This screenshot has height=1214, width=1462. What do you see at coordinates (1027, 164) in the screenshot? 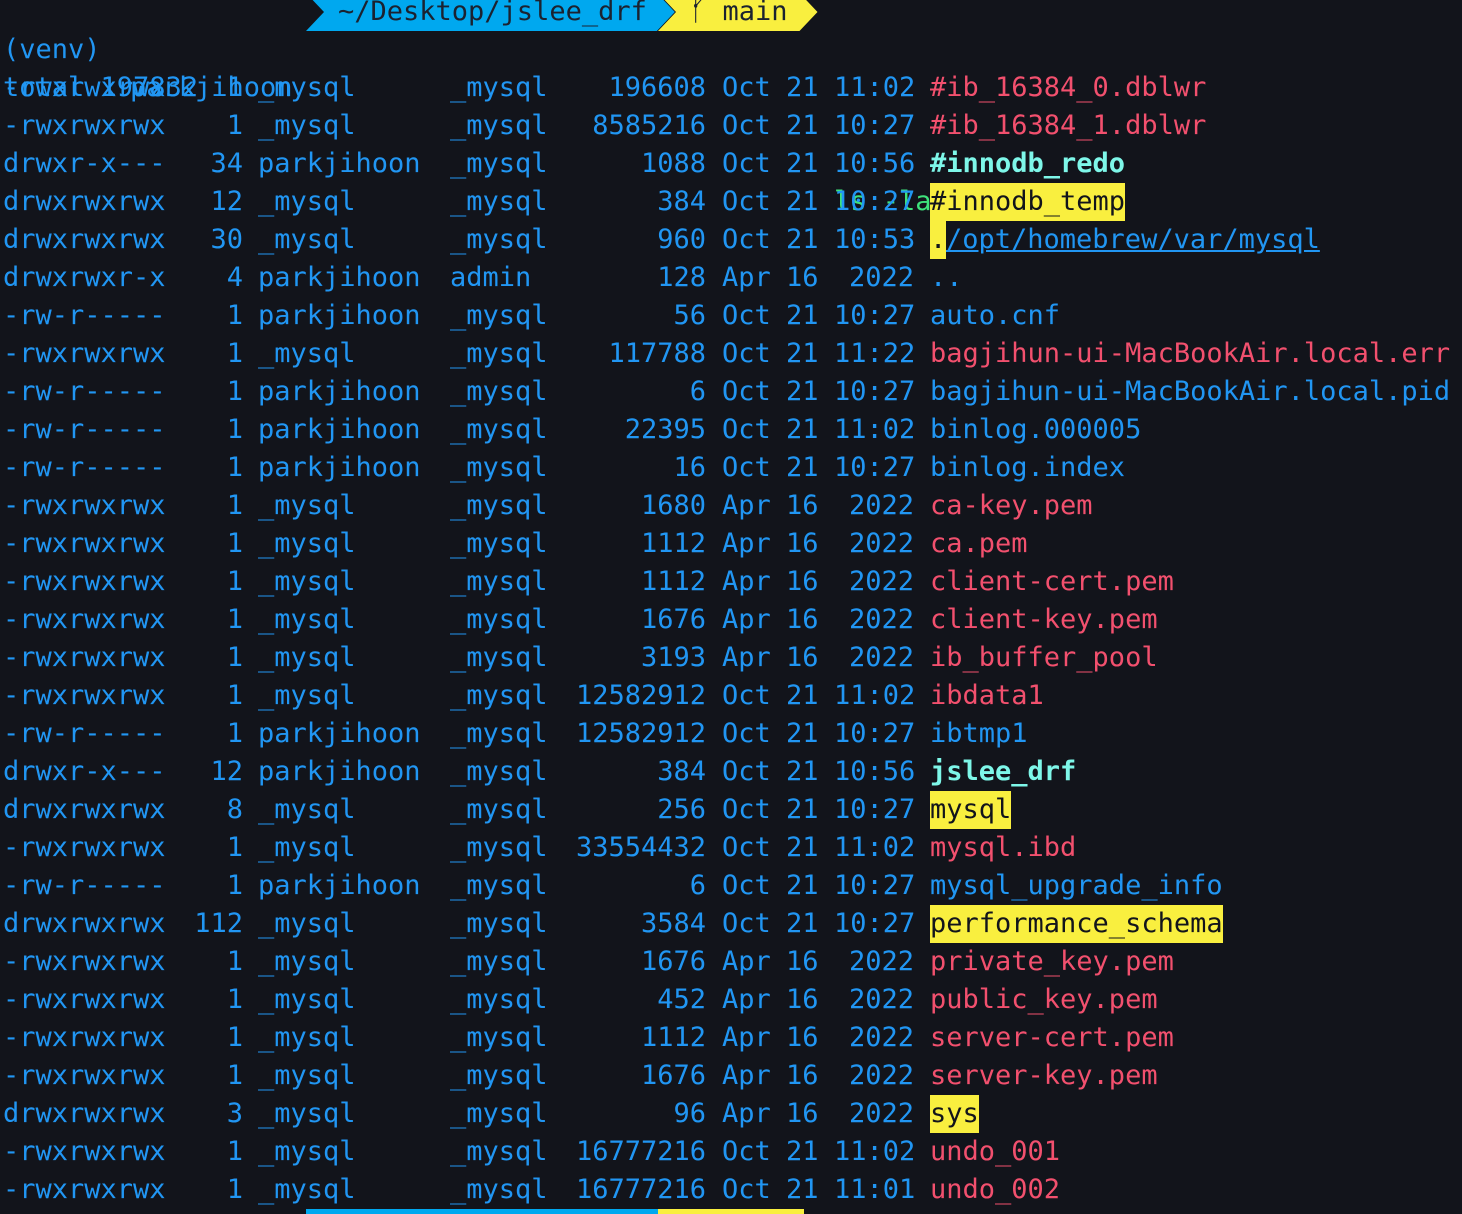
I see `entry-name: #innodb_redo` at bounding box center [1027, 164].